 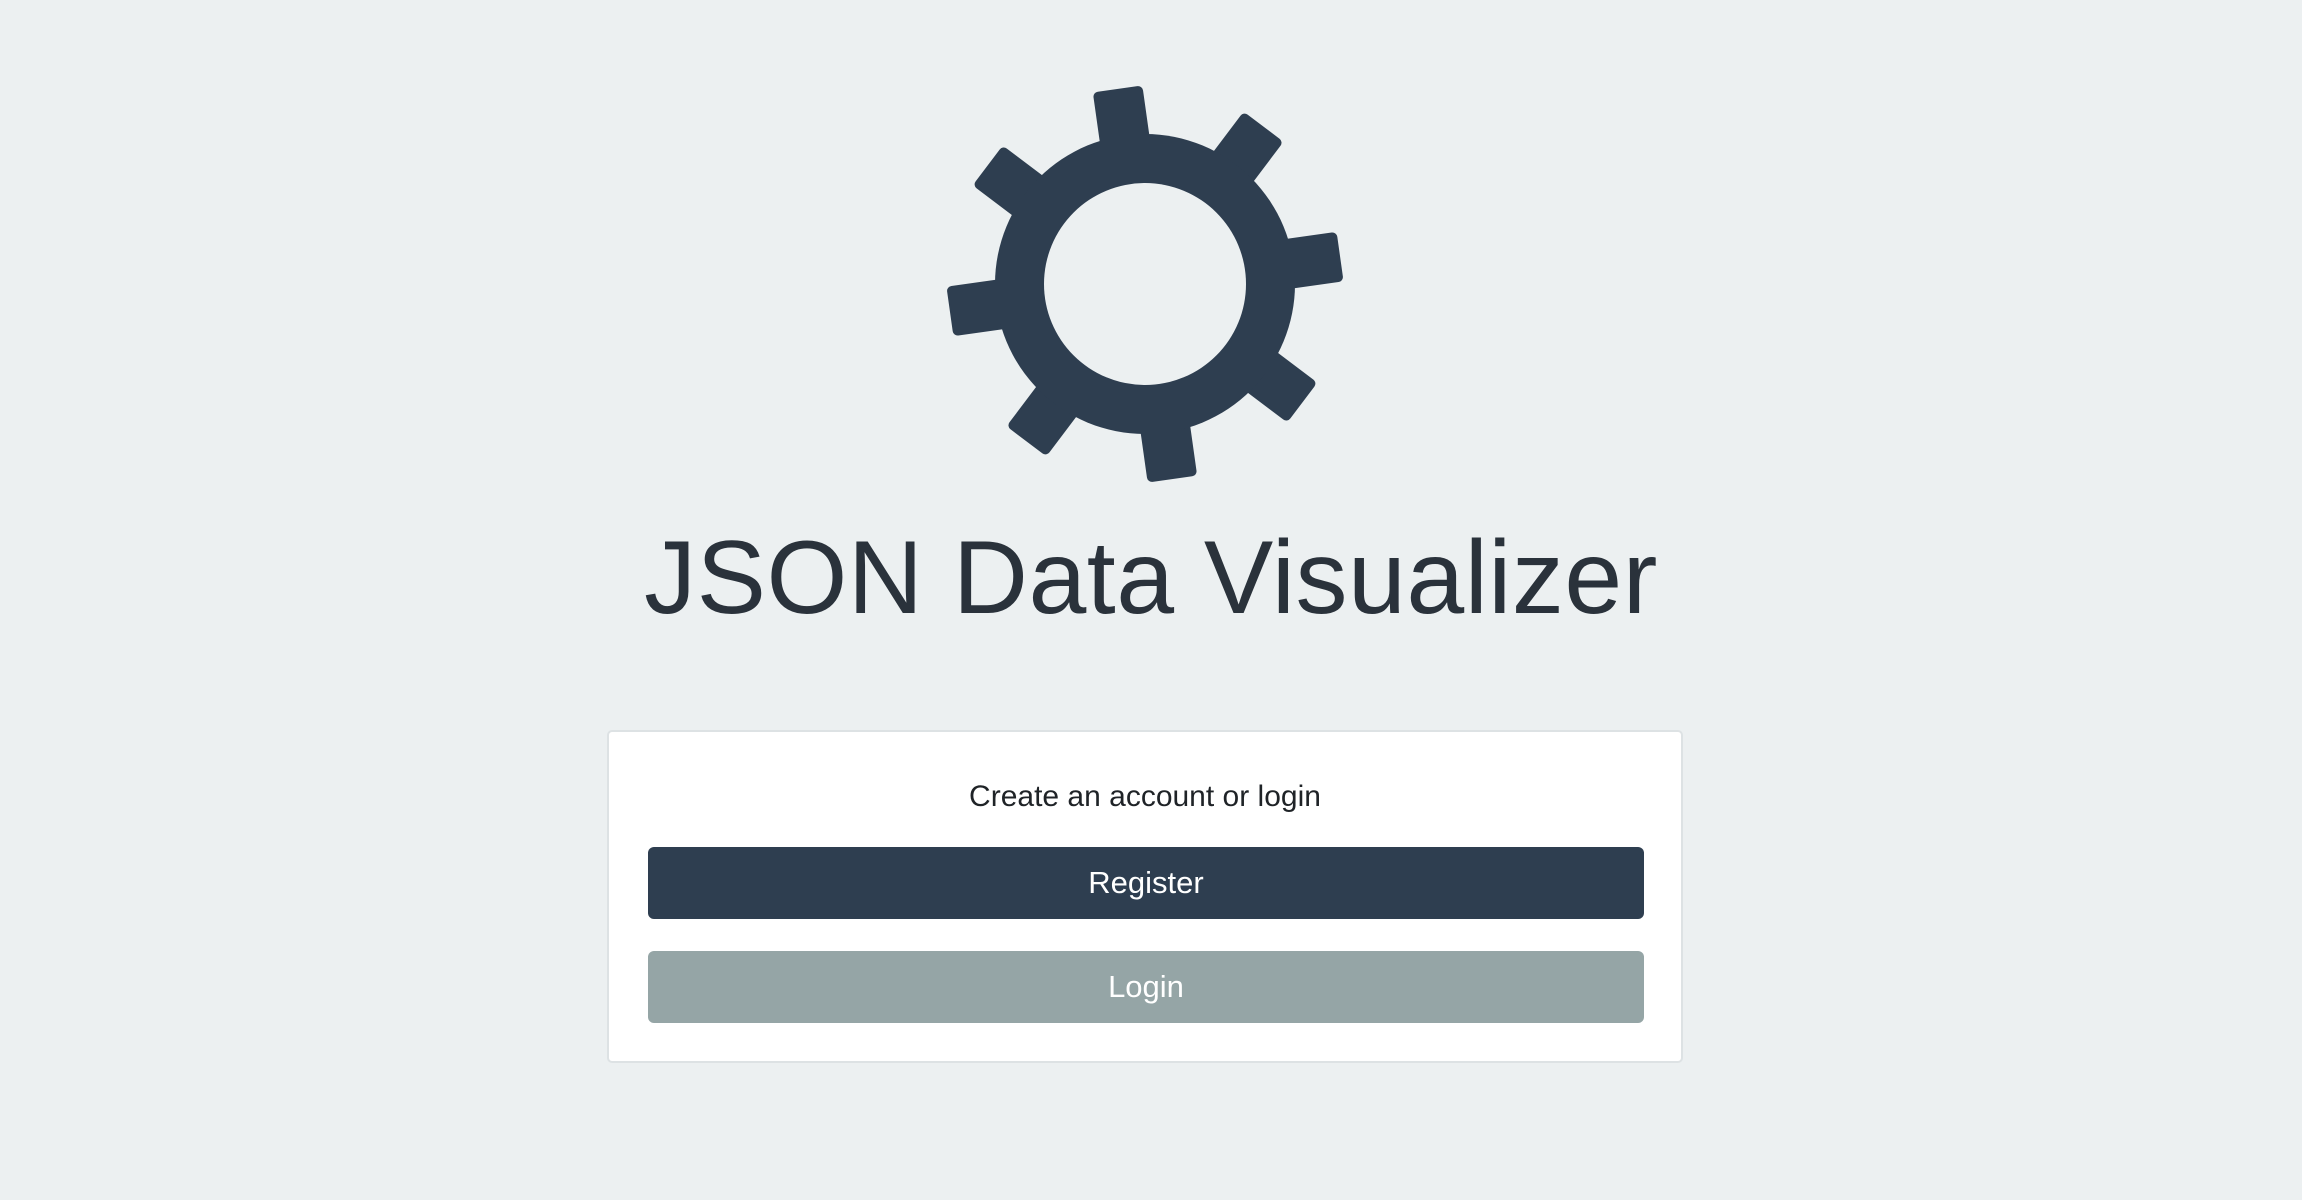 What do you see at coordinates (1146, 883) in the screenshot?
I see `register-button: Register` at bounding box center [1146, 883].